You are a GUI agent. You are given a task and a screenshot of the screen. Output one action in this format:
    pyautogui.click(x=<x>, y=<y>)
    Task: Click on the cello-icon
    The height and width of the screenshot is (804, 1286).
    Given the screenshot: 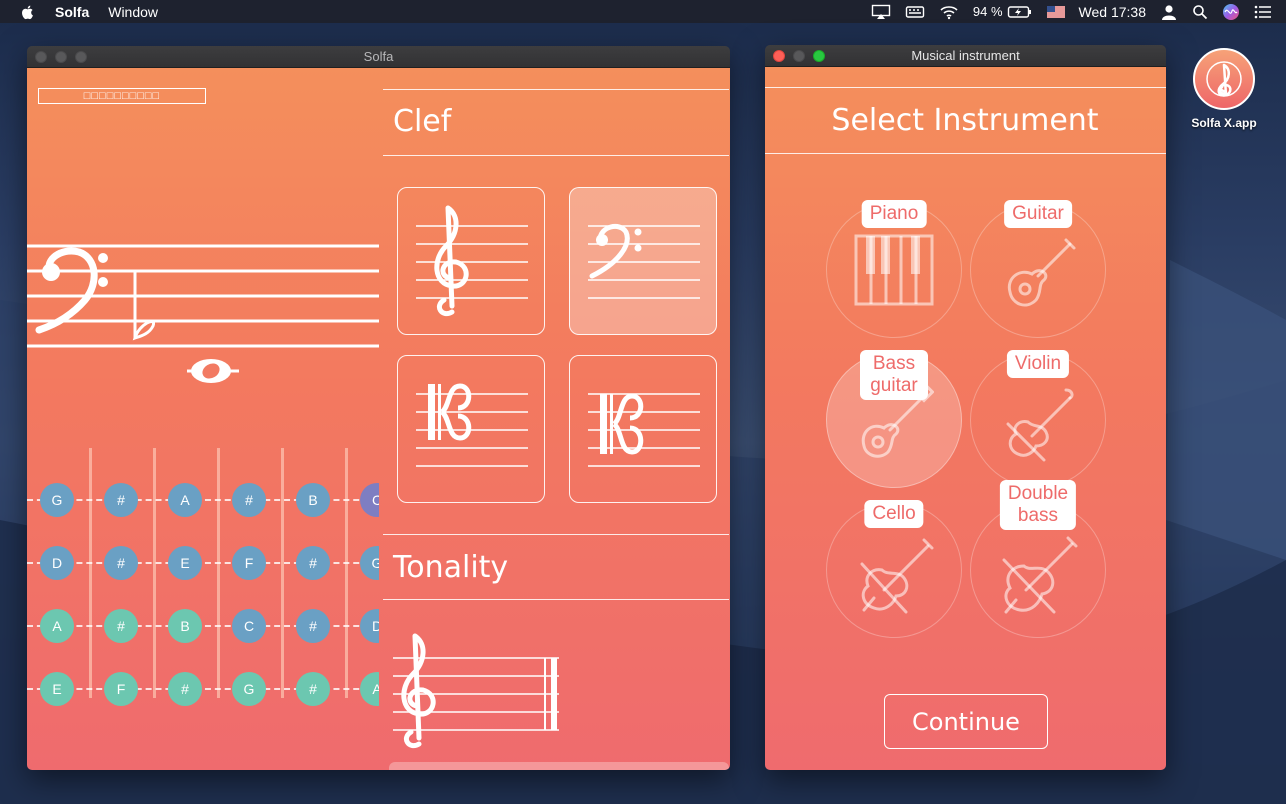 What is the action you would take?
    pyautogui.click(x=894, y=576)
    